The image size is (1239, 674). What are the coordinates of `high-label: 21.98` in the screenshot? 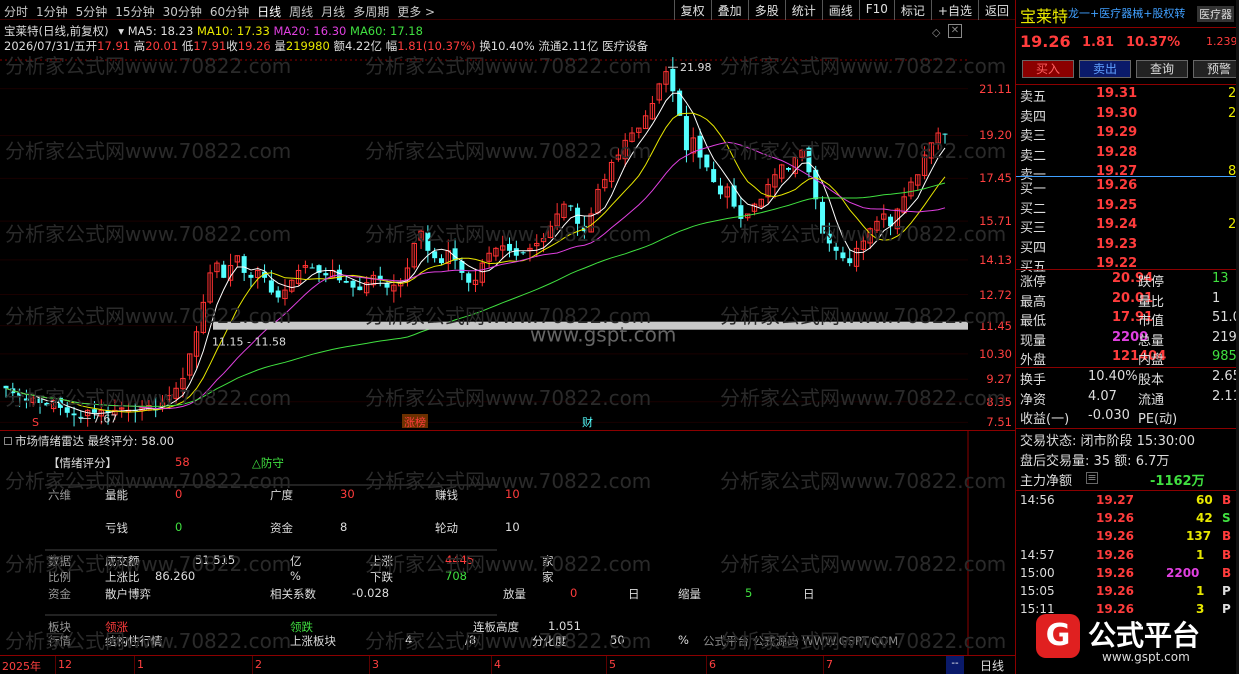 It's located at (696, 67).